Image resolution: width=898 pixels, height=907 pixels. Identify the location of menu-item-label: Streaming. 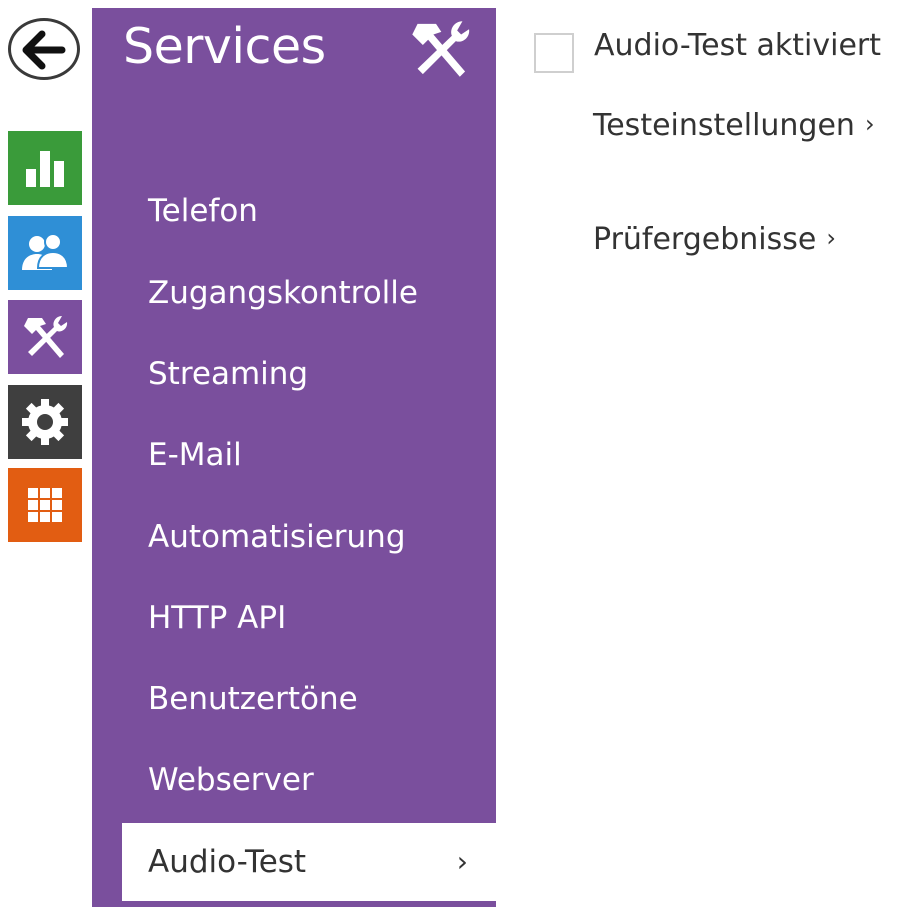
(228, 374).